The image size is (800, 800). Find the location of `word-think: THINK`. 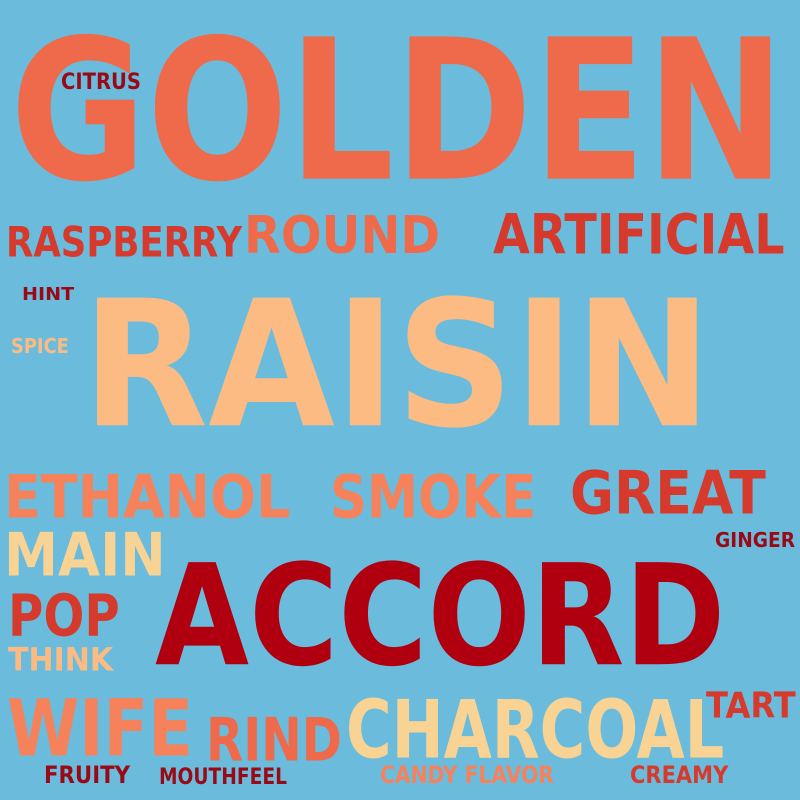

word-think: THINK is located at coordinates (61, 660).